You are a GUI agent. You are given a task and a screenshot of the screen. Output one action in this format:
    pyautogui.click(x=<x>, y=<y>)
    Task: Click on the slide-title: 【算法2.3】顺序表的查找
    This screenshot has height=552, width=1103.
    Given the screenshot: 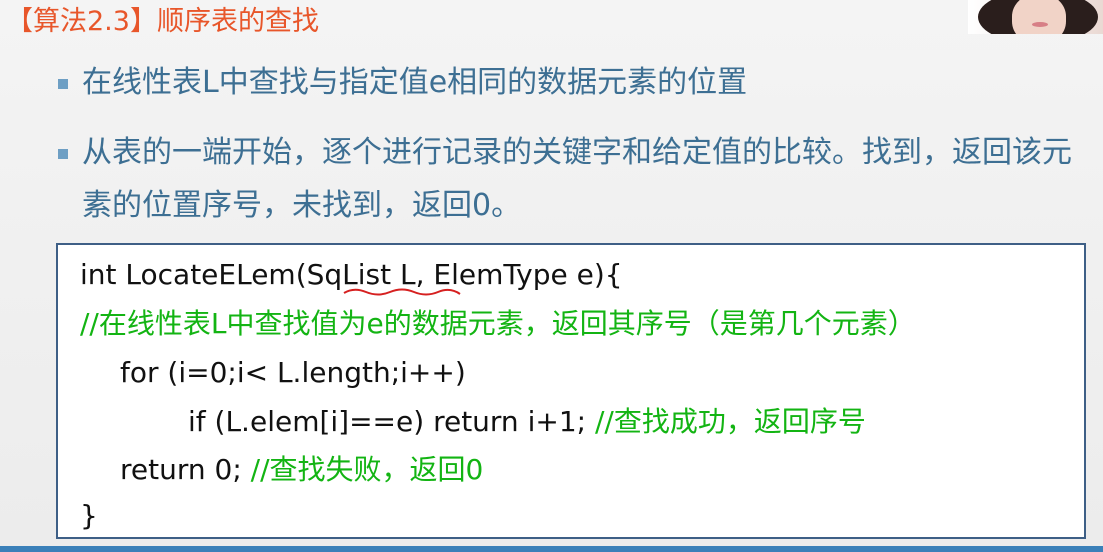 What is the action you would take?
    pyautogui.click(x=162, y=21)
    